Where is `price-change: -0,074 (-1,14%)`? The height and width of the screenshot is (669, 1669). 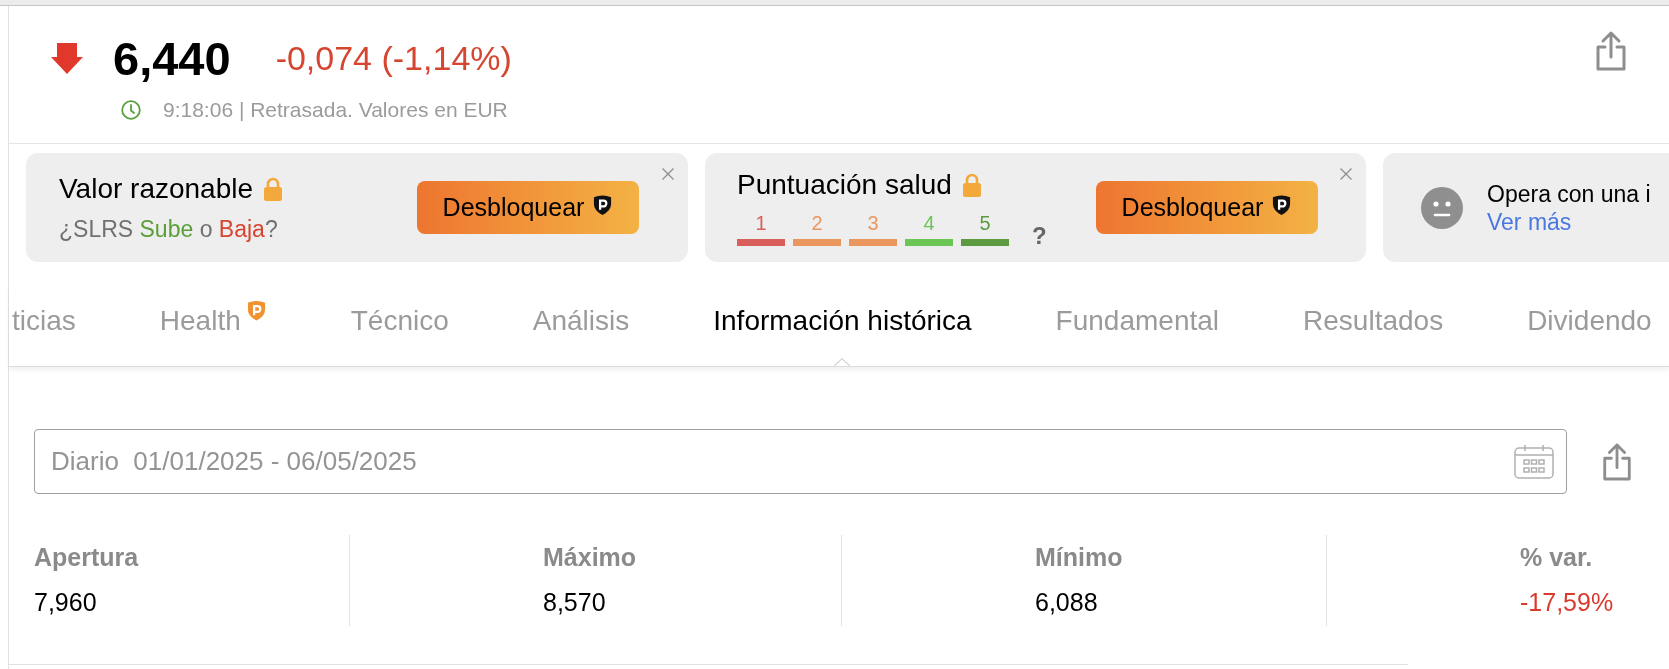
price-change: -0,074 (-1,14%) is located at coordinates (393, 58).